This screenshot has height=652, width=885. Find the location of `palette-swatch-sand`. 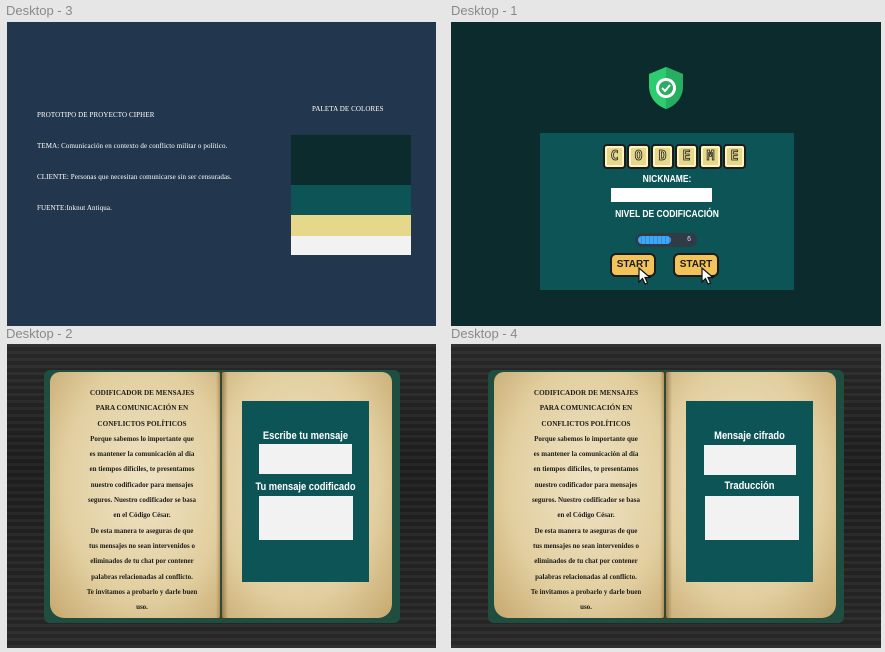

palette-swatch-sand is located at coordinates (351, 225).